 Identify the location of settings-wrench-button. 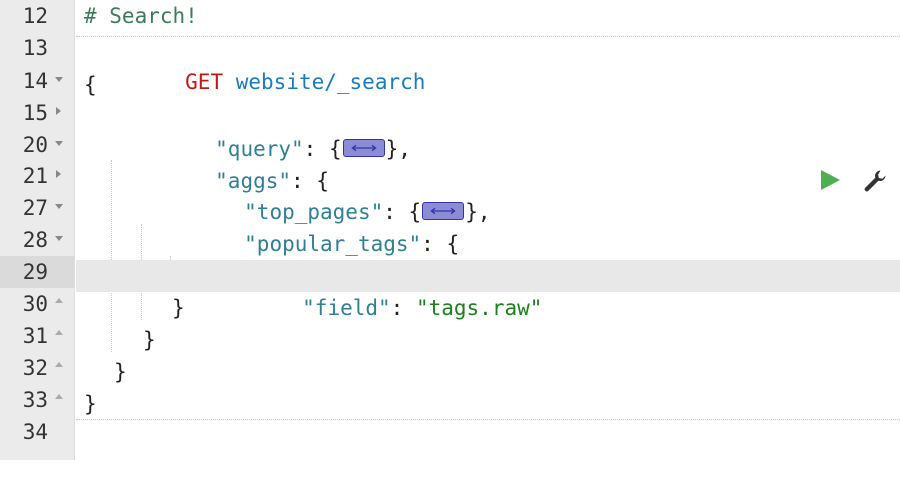
(875, 181).